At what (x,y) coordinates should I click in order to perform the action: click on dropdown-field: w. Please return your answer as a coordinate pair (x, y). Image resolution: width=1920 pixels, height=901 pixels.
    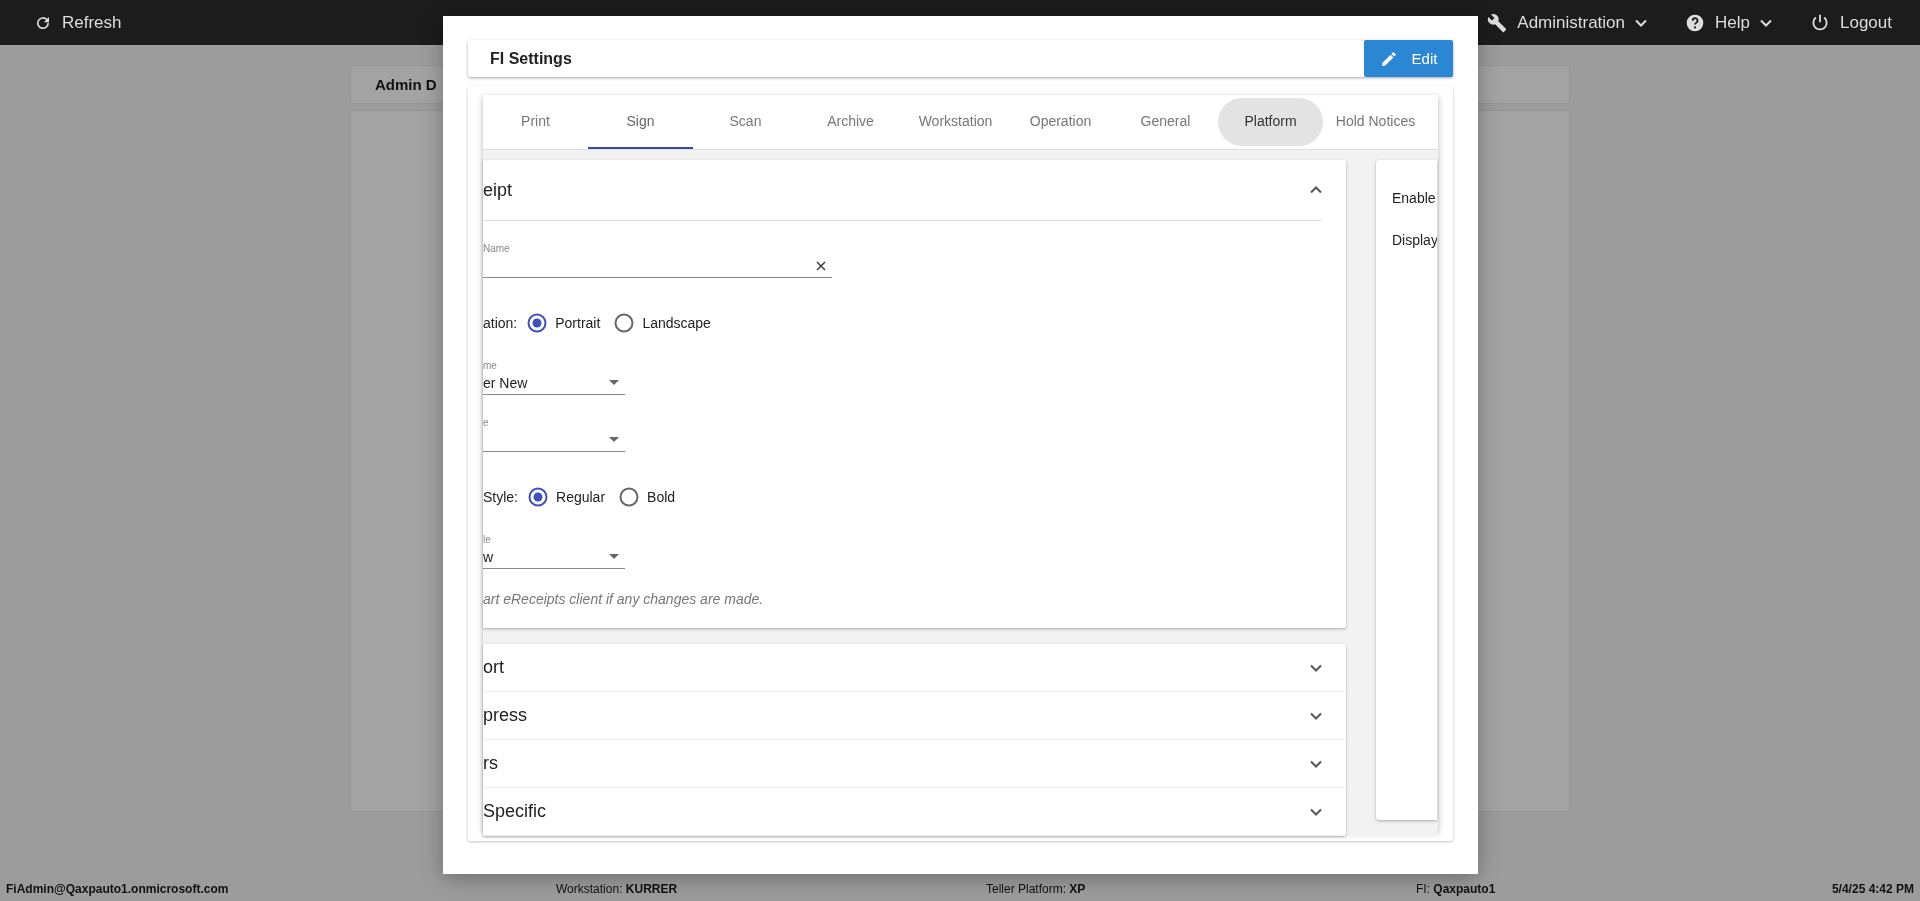
    Looking at the image, I should click on (554, 557).